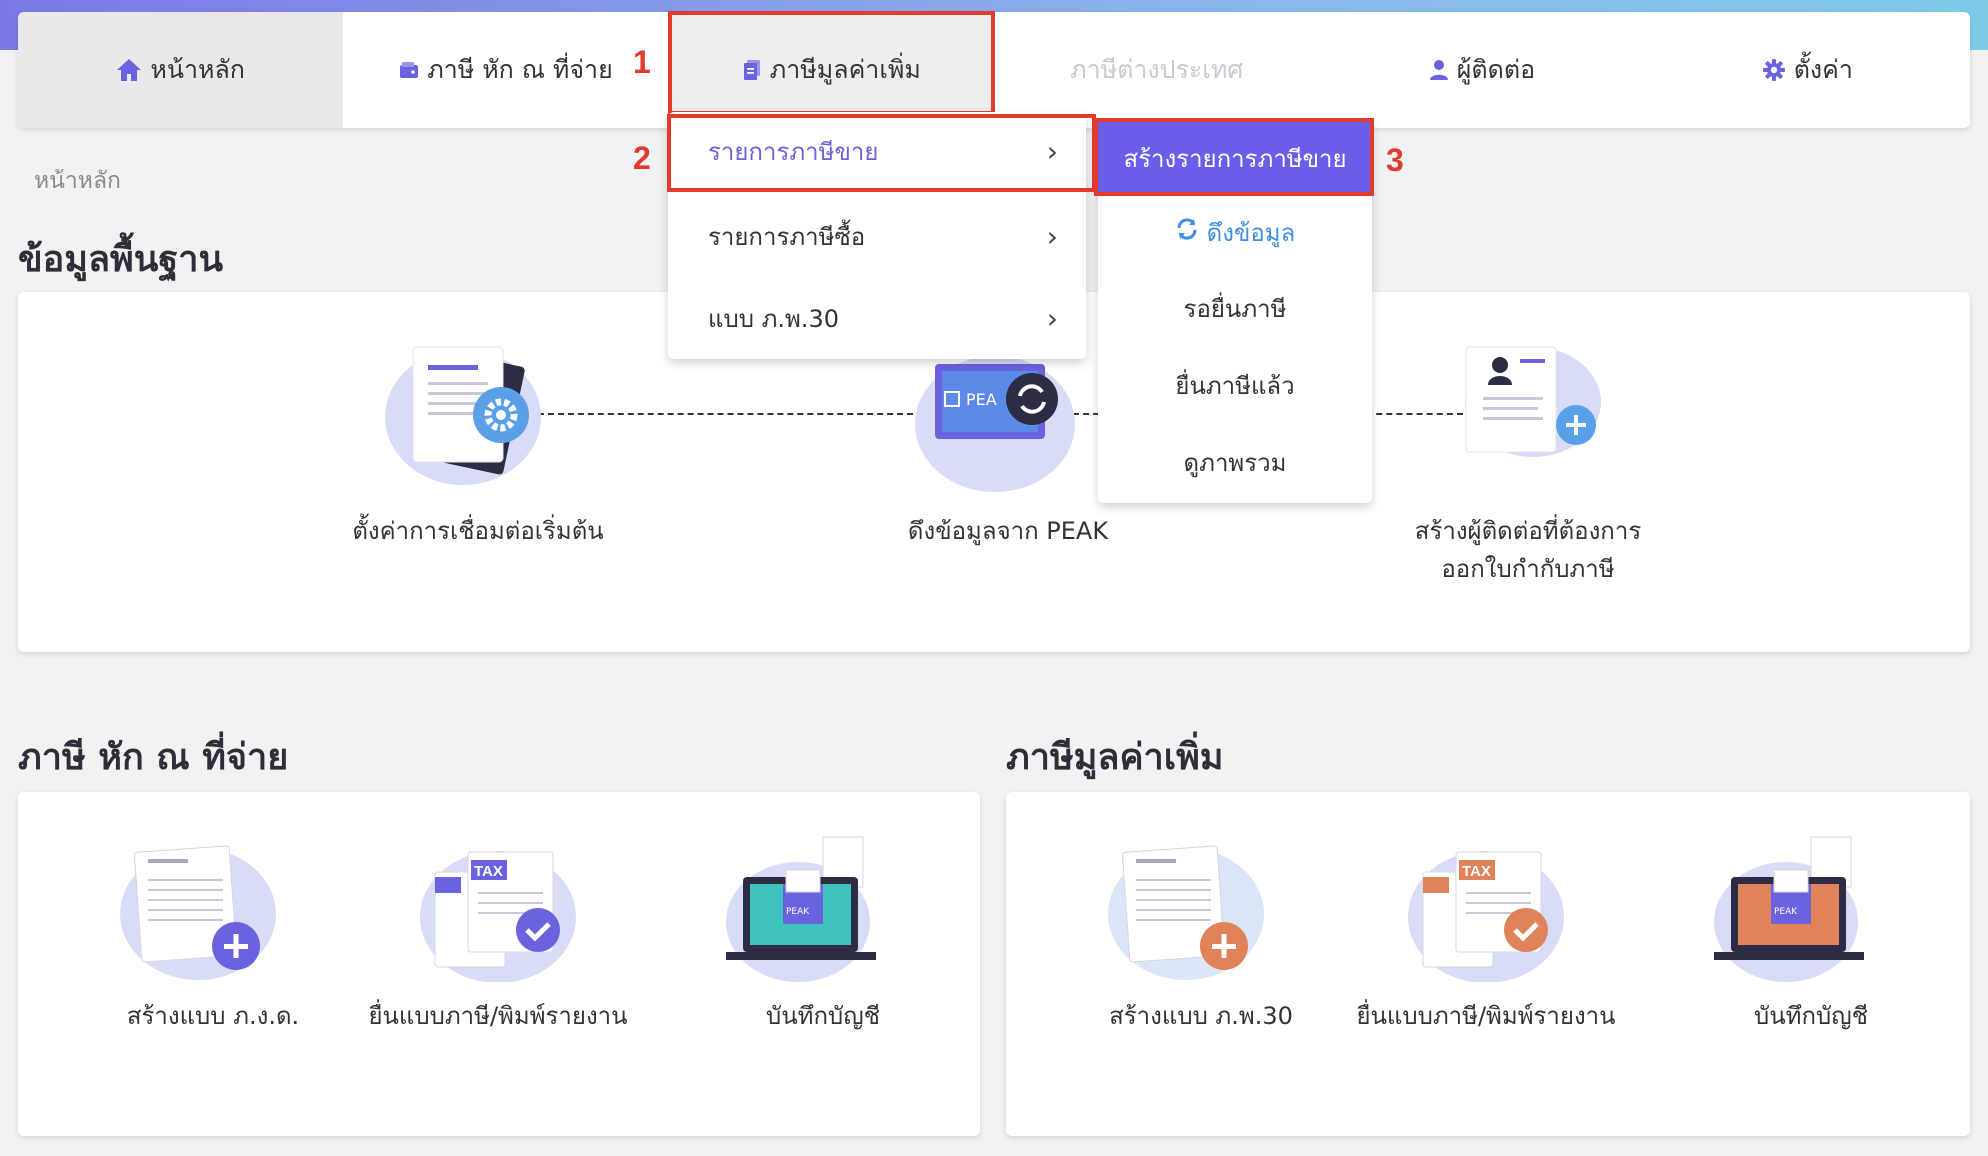 This screenshot has height=1156, width=1988. Describe the element at coordinates (1251, 232) in the screenshot. I see `menu-item-label: ดึงข้อมูล` at that location.